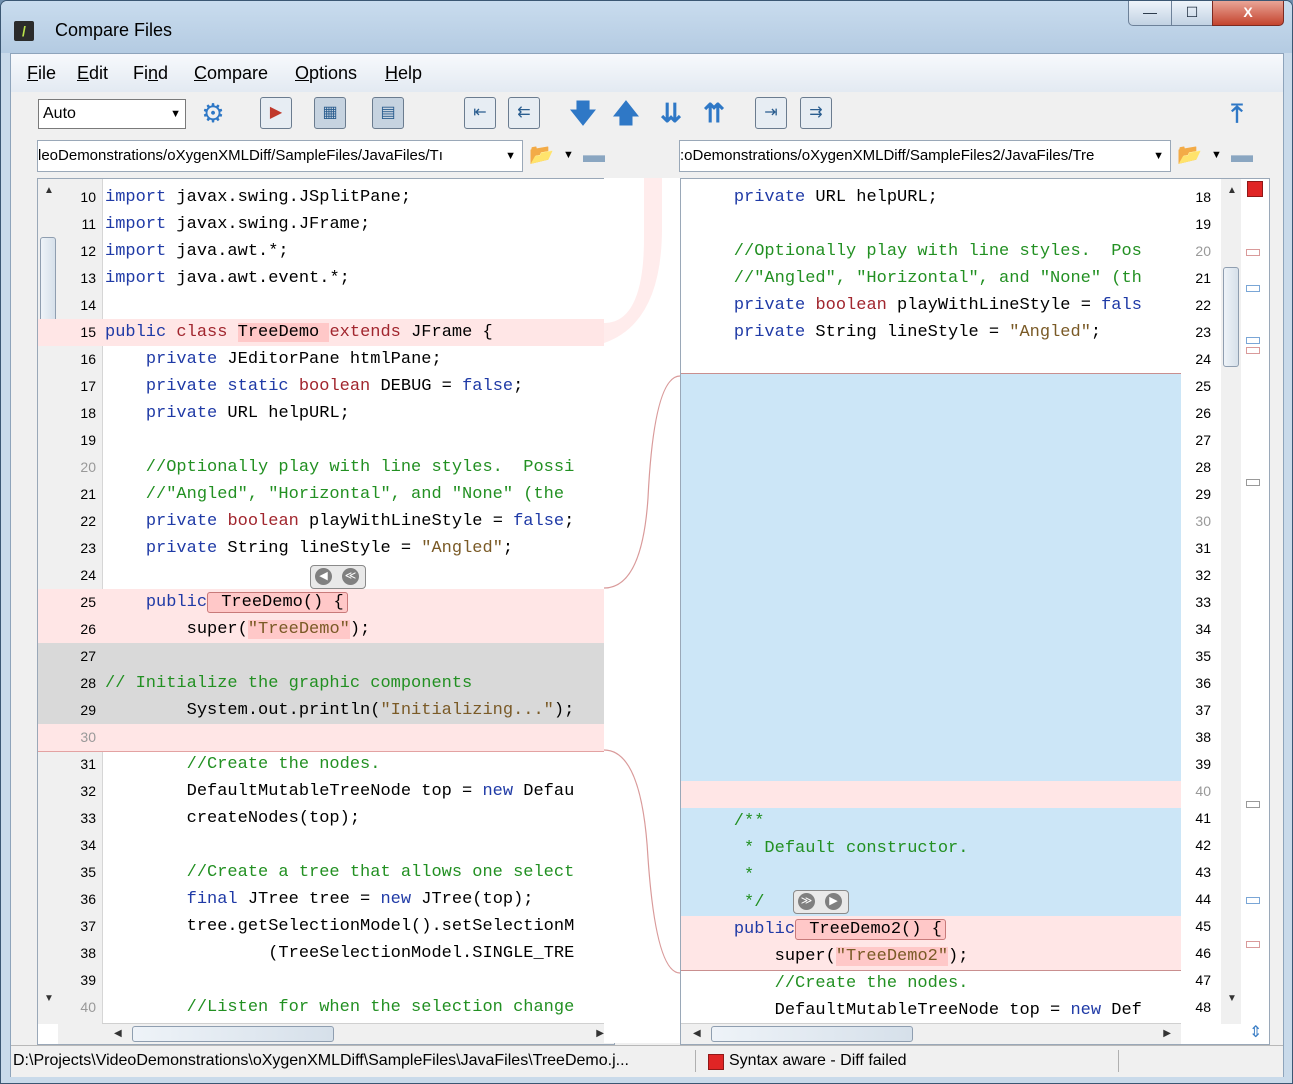 This screenshot has width=1293, height=1084. Describe the element at coordinates (1255, 601) in the screenshot. I see `overview-ruler` at that location.